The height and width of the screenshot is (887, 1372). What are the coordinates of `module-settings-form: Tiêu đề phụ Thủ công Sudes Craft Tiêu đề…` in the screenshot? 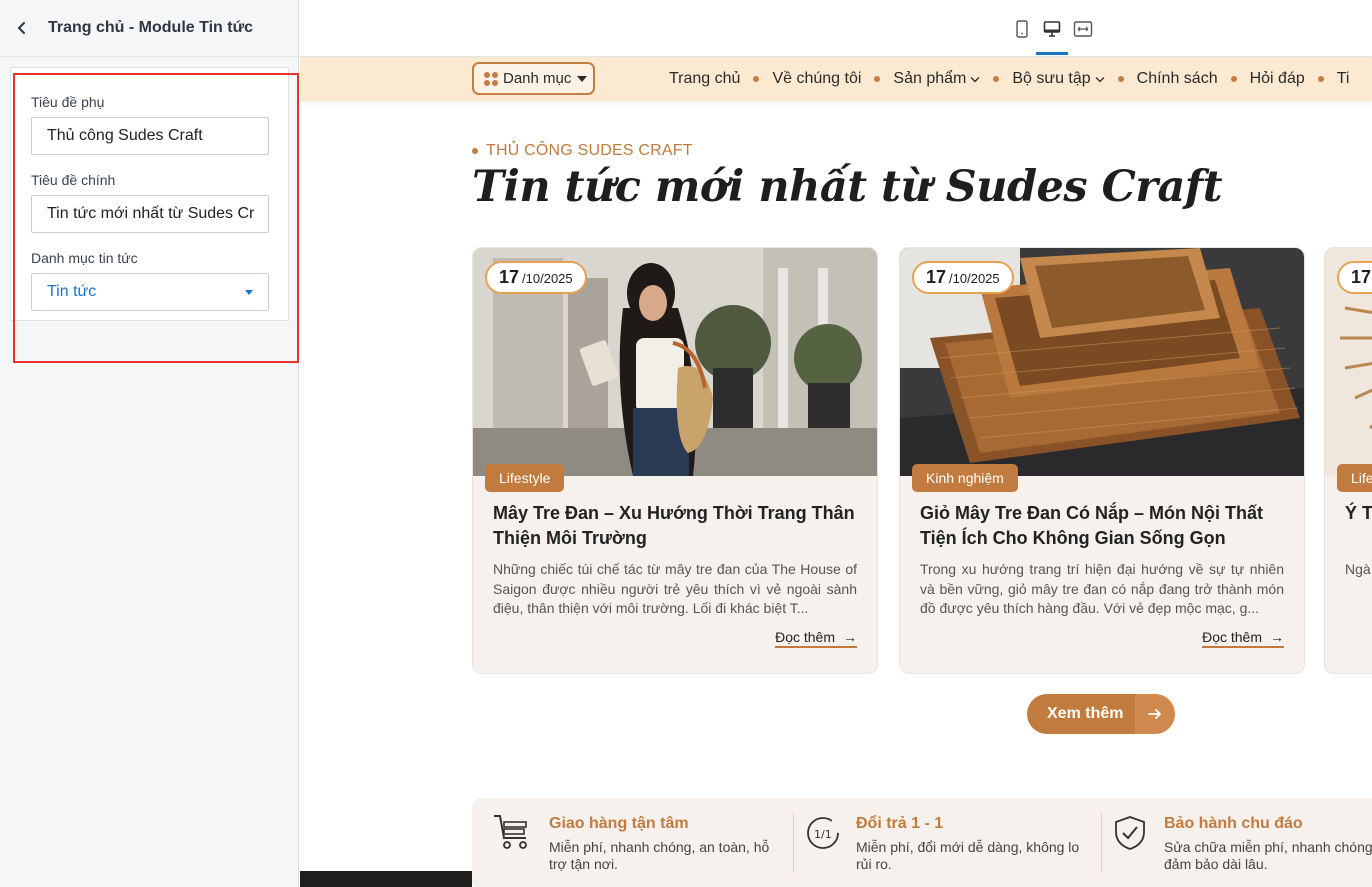 It's located at (149, 194).